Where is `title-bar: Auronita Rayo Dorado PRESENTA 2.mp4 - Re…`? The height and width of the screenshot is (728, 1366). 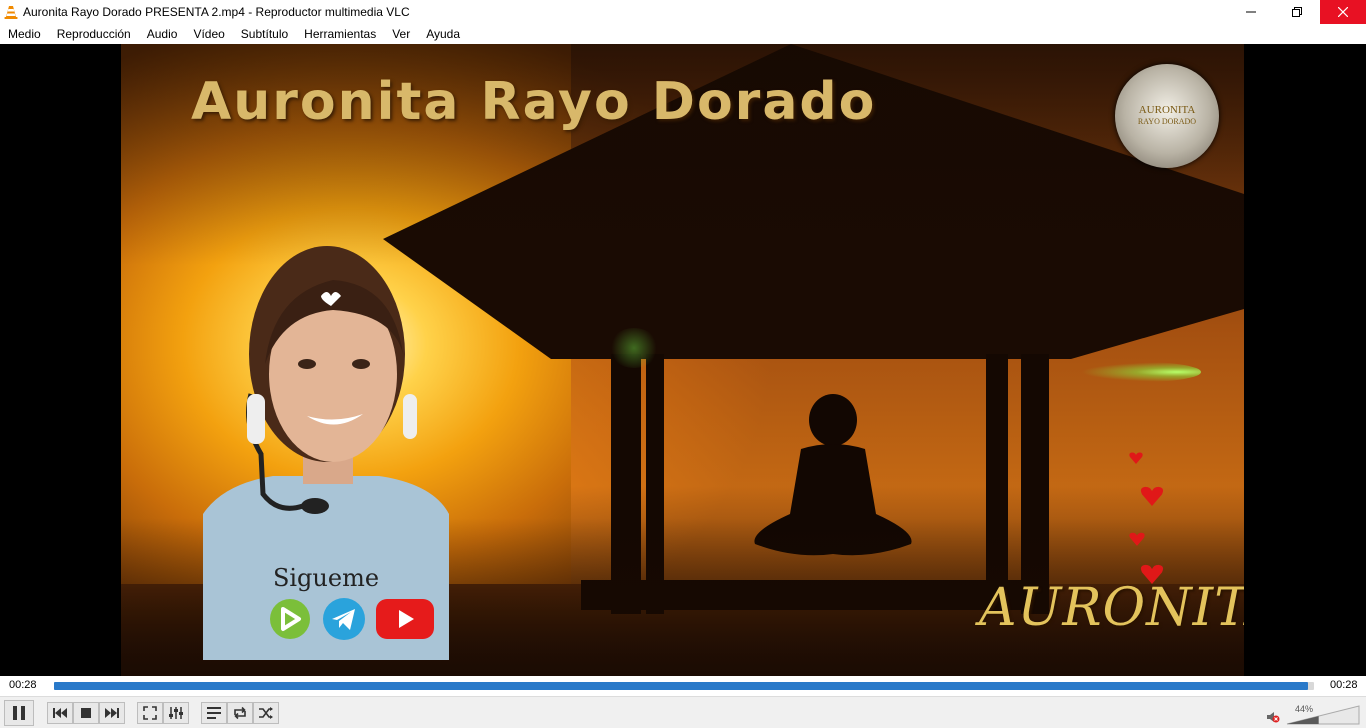
title-bar: Auronita Rayo Dorado PRESENTA 2.mp4 - Re… is located at coordinates (683, 12).